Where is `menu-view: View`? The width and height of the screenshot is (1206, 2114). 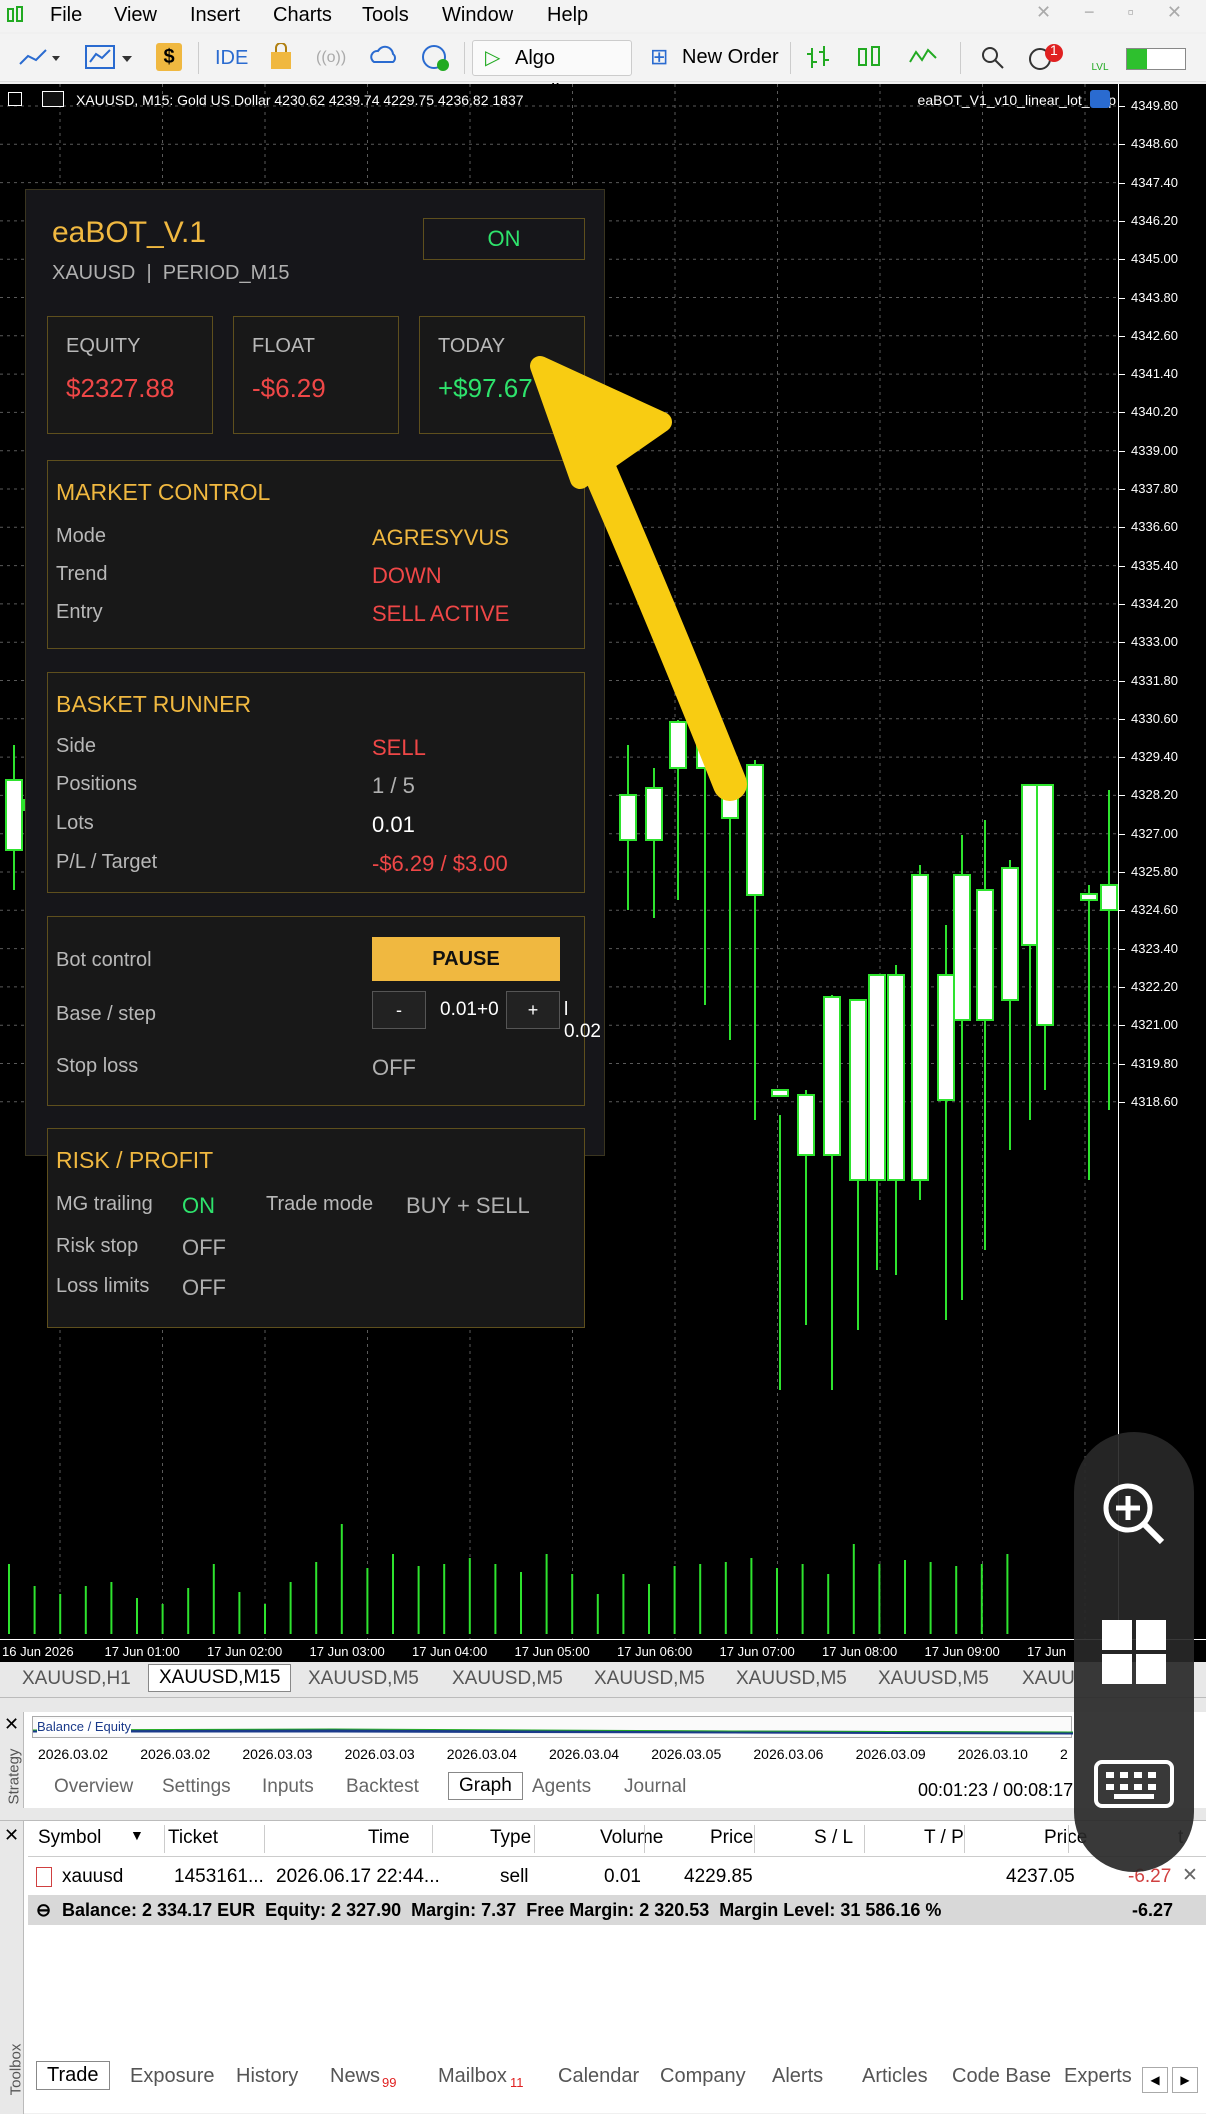
menu-view: View is located at coordinates (135, 15).